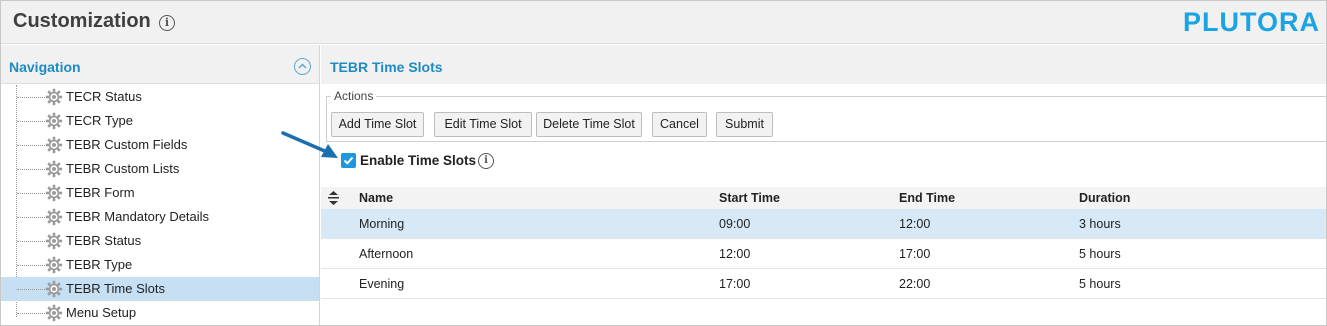 Image resolution: width=1327 pixels, height=326 pixels. I want to click on sidebar-item-label: TEBR Status, so click(104, 240).